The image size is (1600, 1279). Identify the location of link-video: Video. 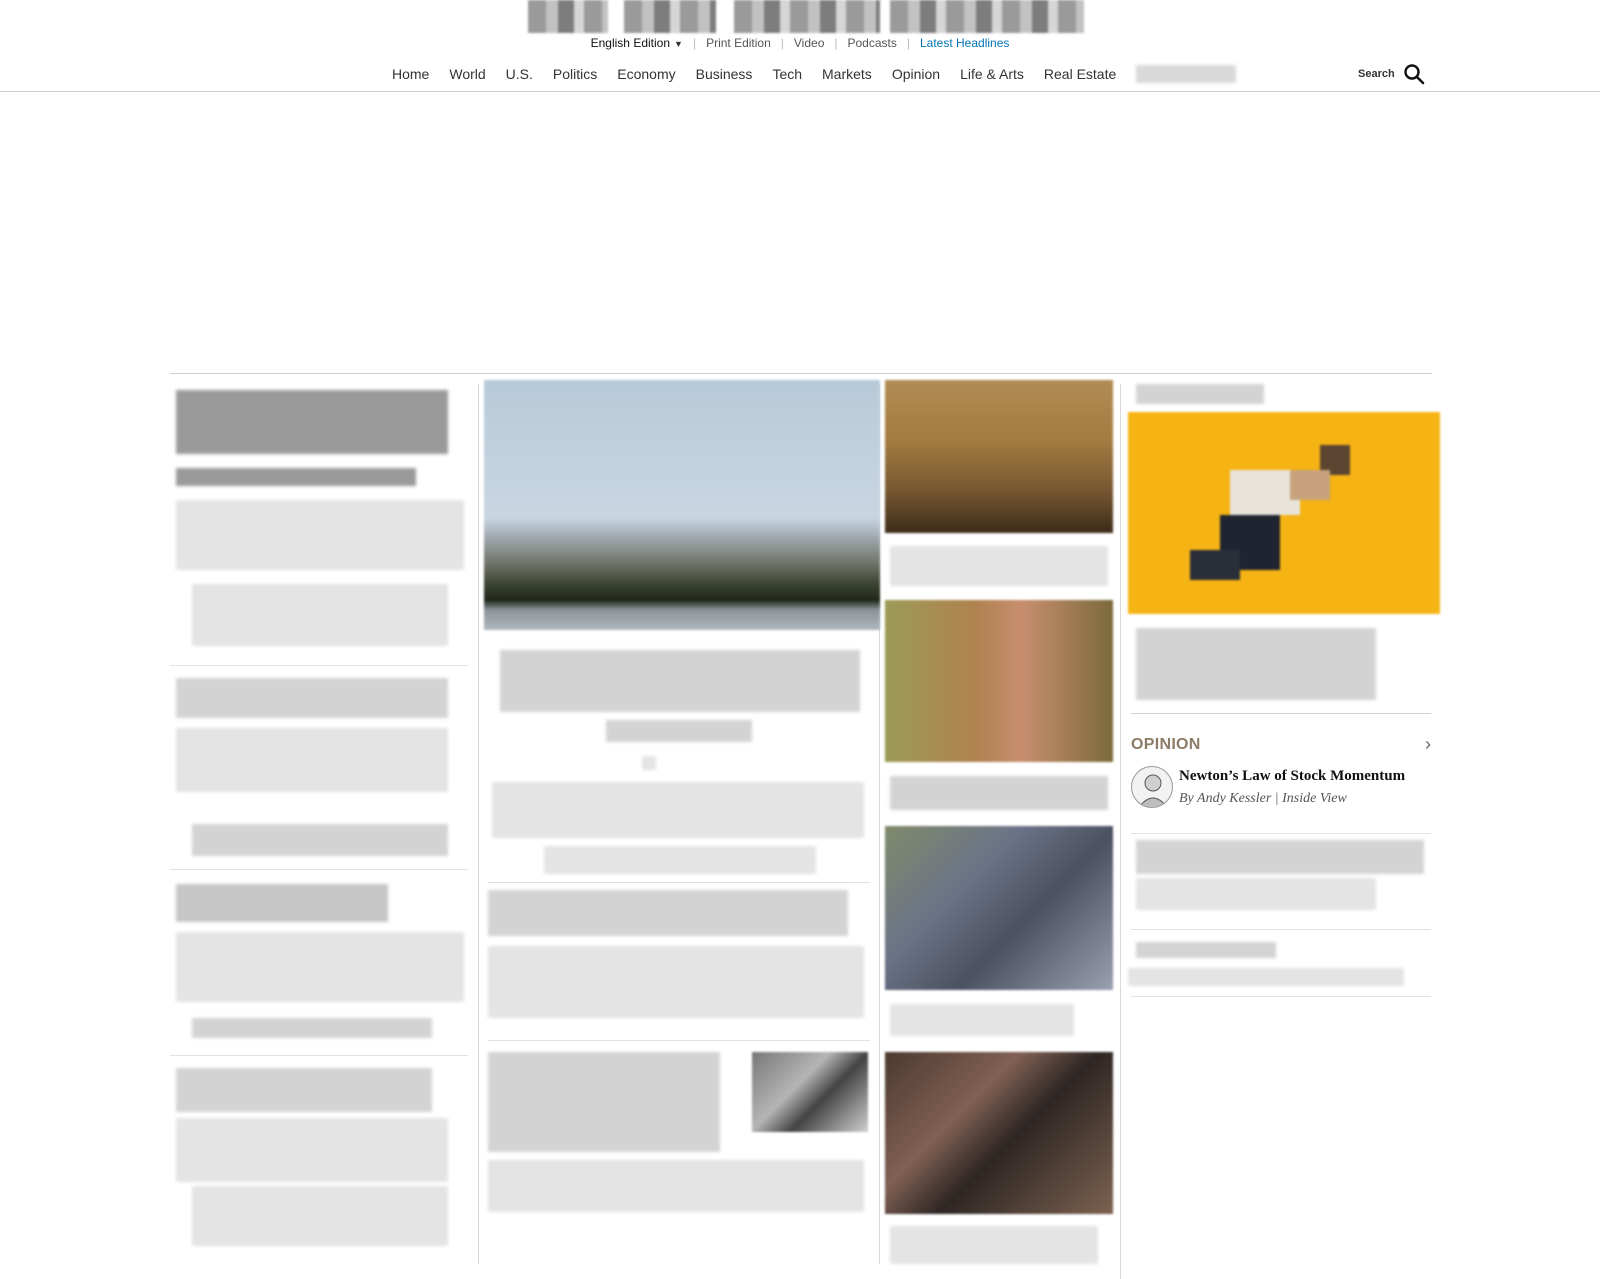
(809, 43).